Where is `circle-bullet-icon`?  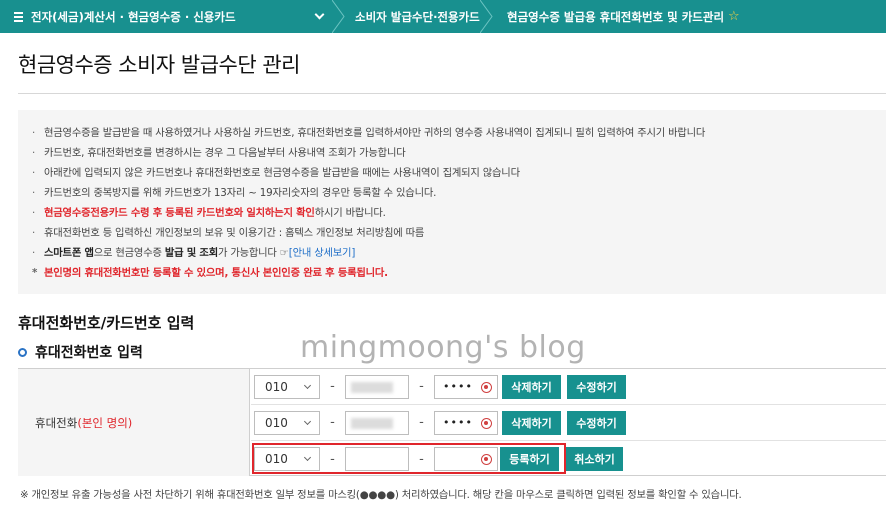 circle-bullet-icon is located at coordinates (22, 352).